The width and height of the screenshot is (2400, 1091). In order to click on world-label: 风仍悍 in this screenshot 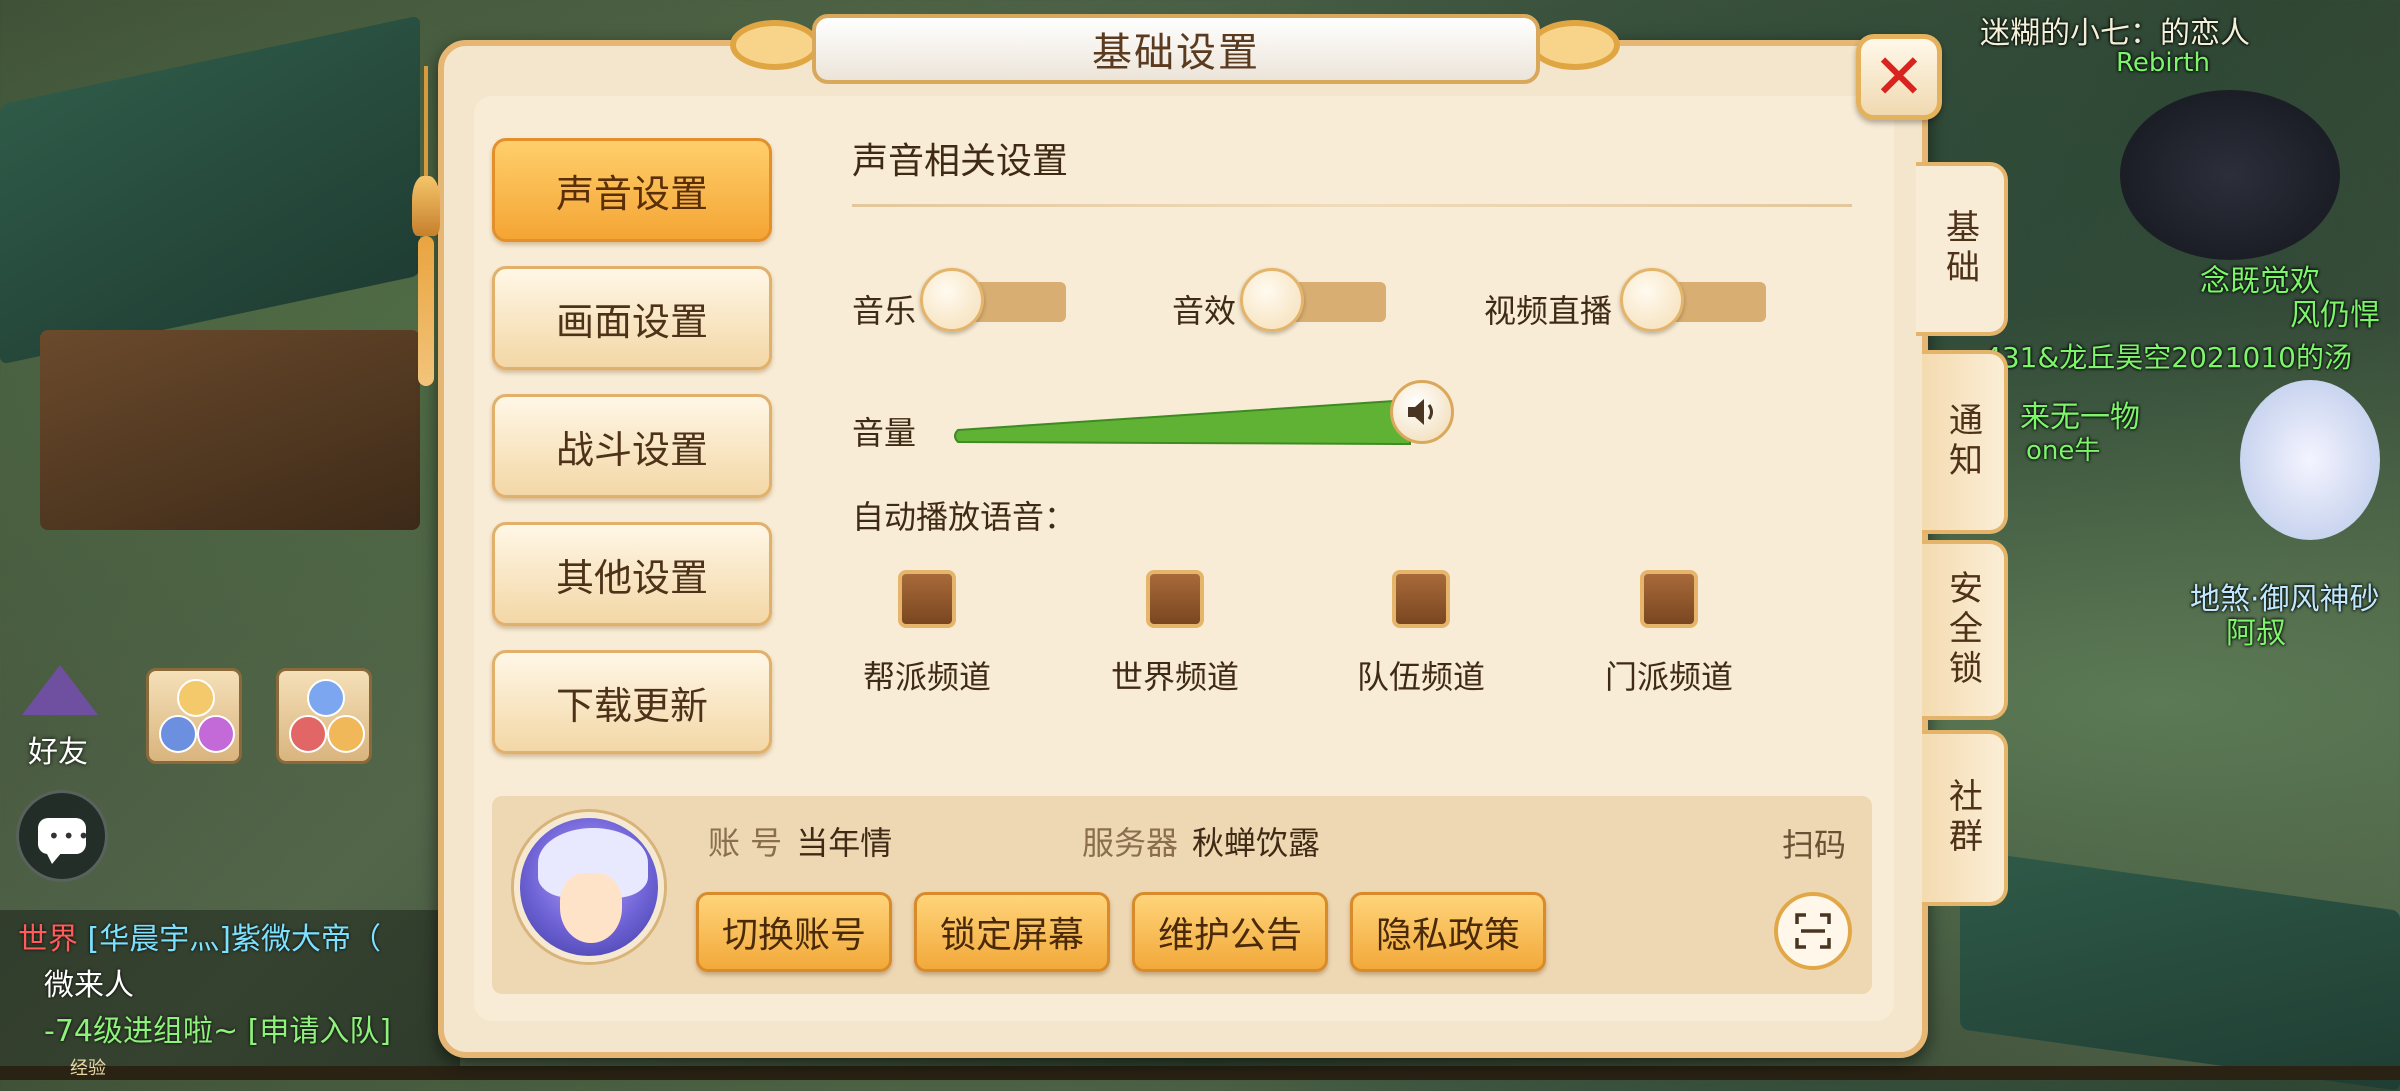, I will do `click(2335, 315)`.